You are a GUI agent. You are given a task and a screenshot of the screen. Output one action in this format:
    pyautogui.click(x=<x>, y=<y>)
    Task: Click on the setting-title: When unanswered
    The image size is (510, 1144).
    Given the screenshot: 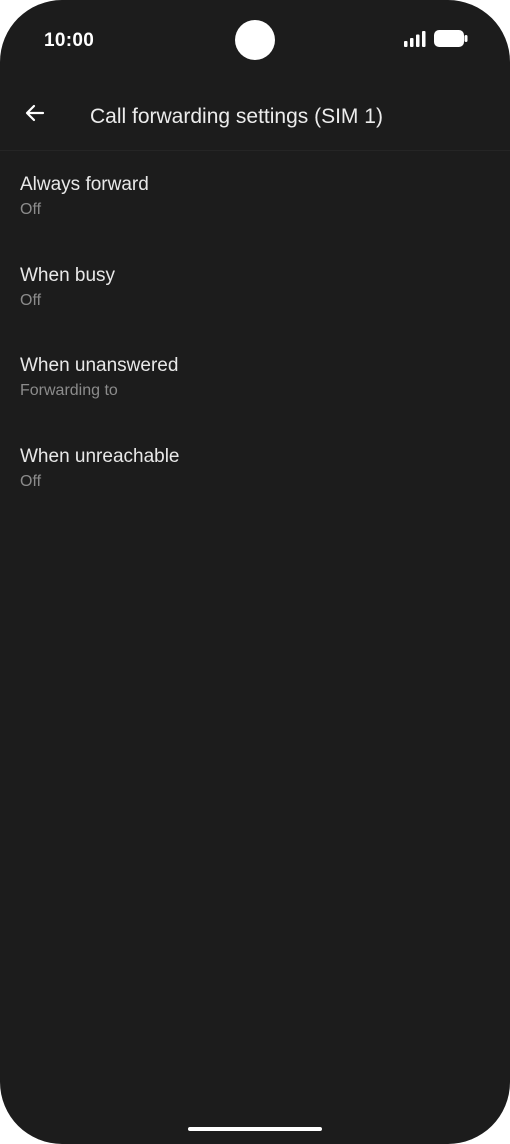 What is the action you would take?
    pyautogui.click(x=99, y=366)
    